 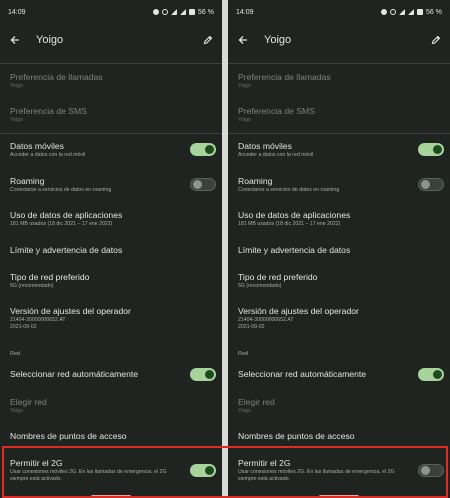 What do you see at coordinates (66, 215) in the screenshot?
I see `app-data-usage-title: Uso de datos de aplicaciones` at bounding box center [66, 215].